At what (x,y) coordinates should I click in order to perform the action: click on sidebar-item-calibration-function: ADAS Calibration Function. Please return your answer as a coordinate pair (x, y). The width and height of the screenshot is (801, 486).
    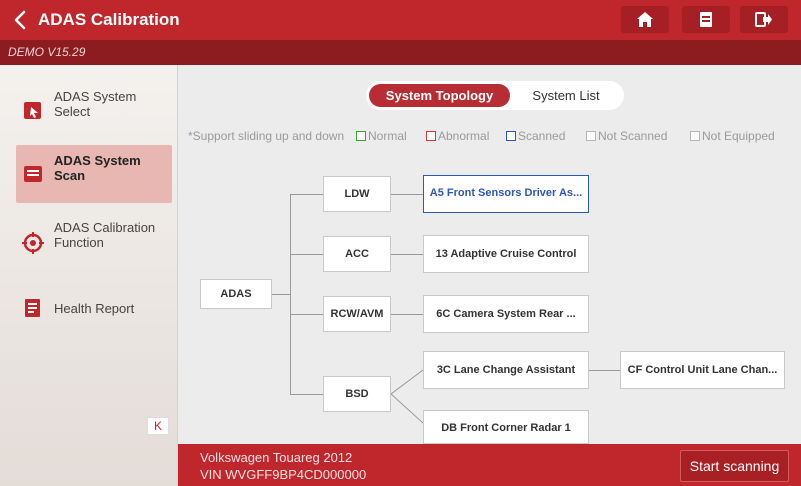
    Looking at the image, I should click on (94, 241).